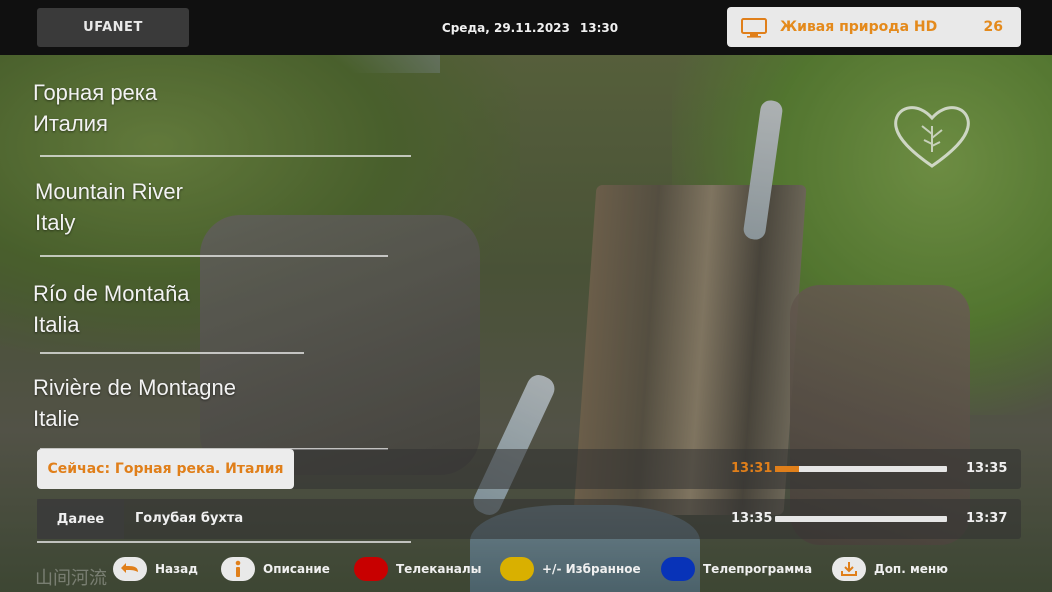 The height and width of the screenshot is (592, 1052). What do you see at coordinates (987, 518) in the screenshot?
I see `next-end-time: 13:37` at bounding box center [987, 518].